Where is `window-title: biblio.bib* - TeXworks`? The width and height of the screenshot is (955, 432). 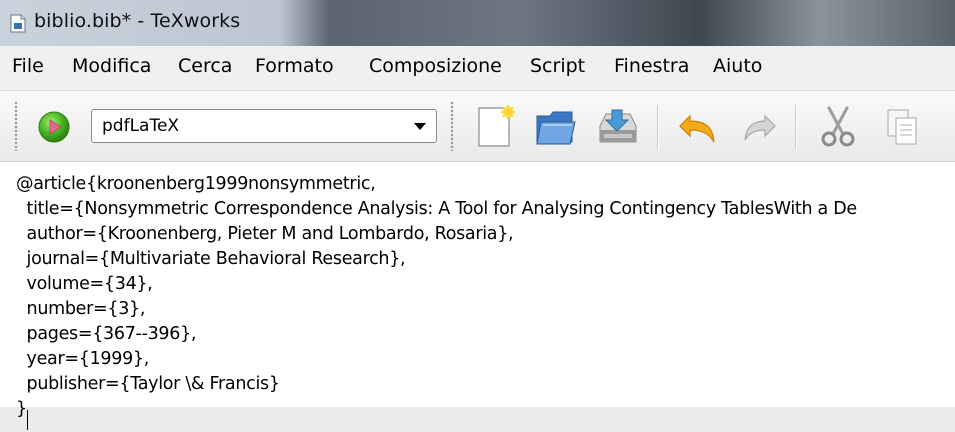 window-title: biblio.bib* - TeXworks is located at coordinates (137, 21).